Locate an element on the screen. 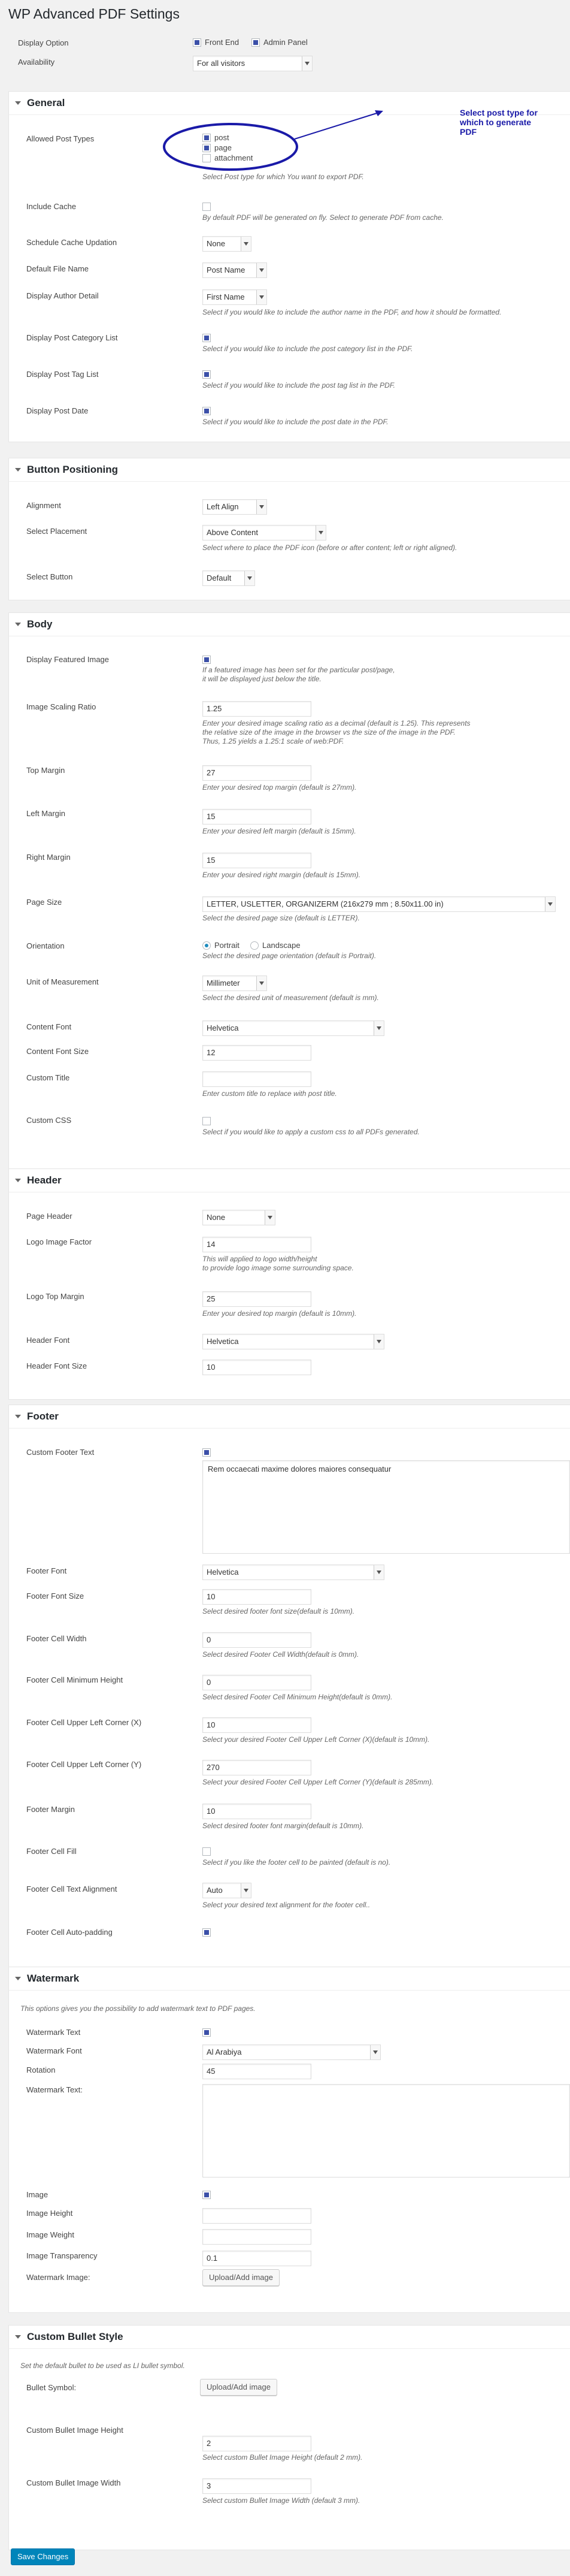 The height and width of the screenshot is (2576, 570). display-author-select: First Name is located at coordinates (234, 297).